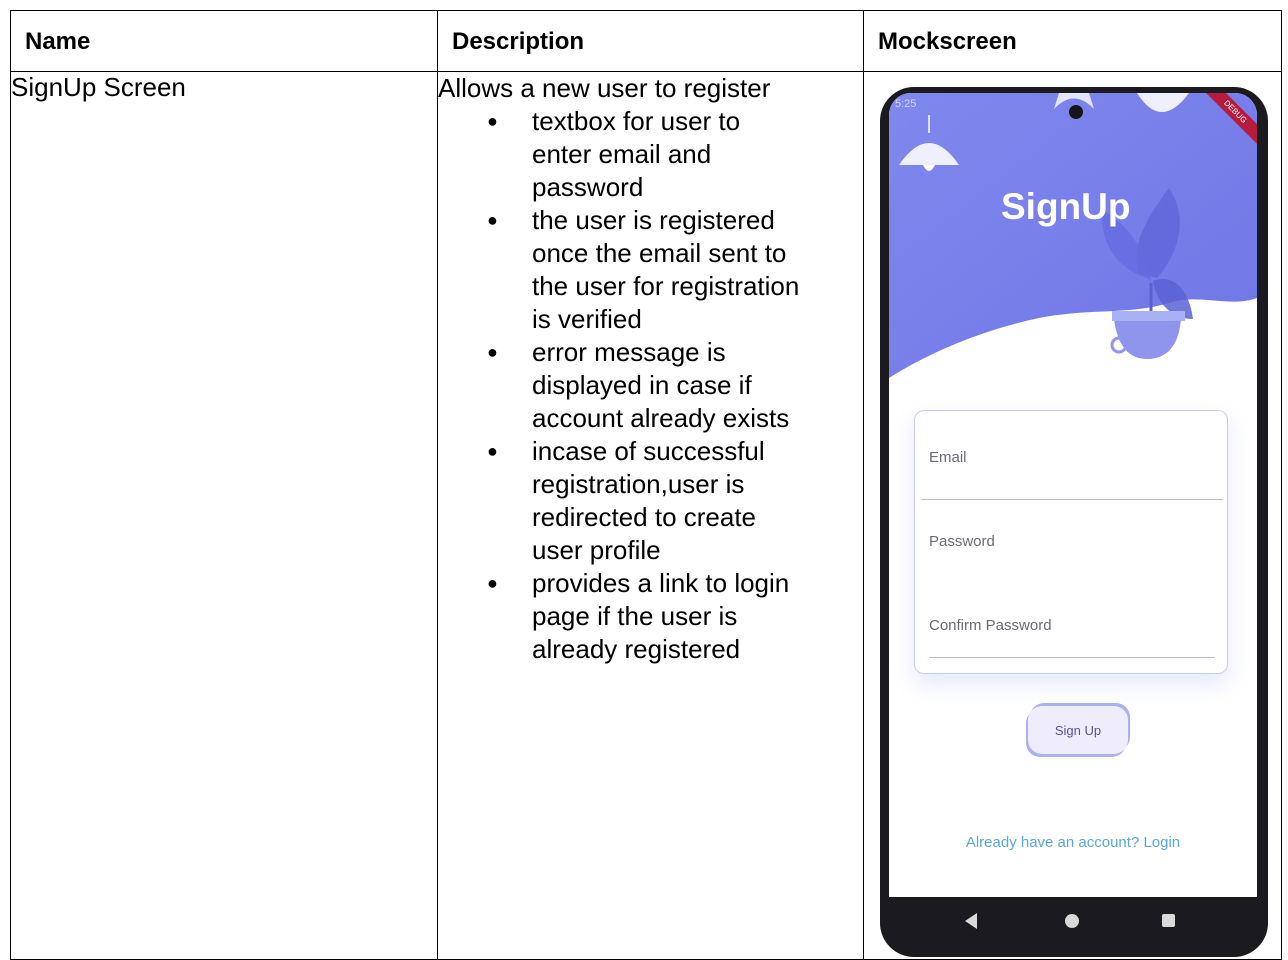 The image size is (1288, 960). Describe the element at coordinates (224, 41) in the screenshot. I see `header-name: Name` at that location.